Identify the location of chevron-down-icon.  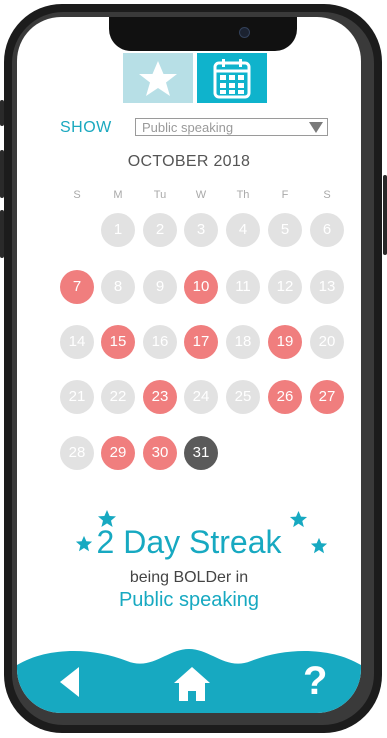
(316, 127).